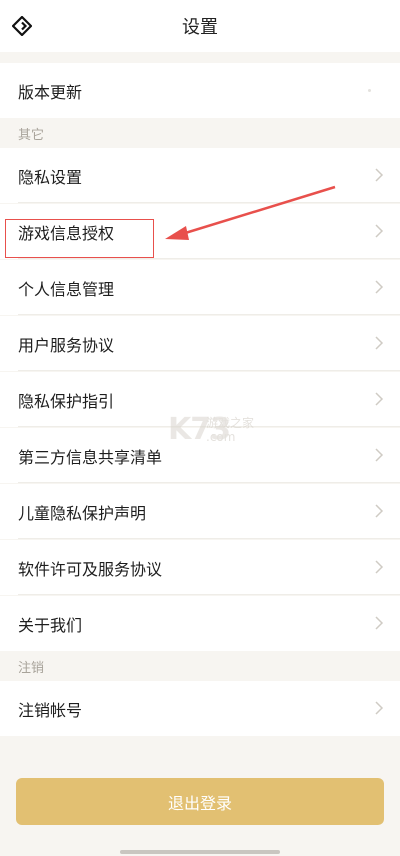  Describe the element at coordinates (200, 801) in the screenshot. I see `logout-button: 退出登录` at that location.